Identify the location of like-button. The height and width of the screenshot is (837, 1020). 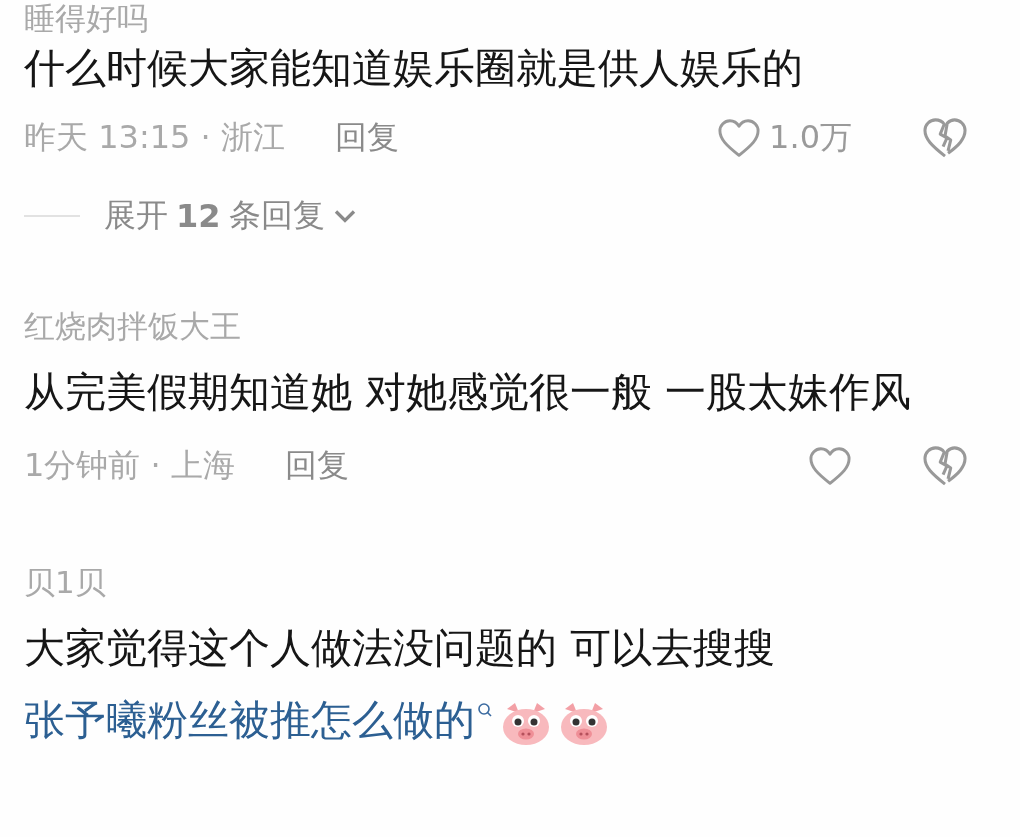
(830, 466).